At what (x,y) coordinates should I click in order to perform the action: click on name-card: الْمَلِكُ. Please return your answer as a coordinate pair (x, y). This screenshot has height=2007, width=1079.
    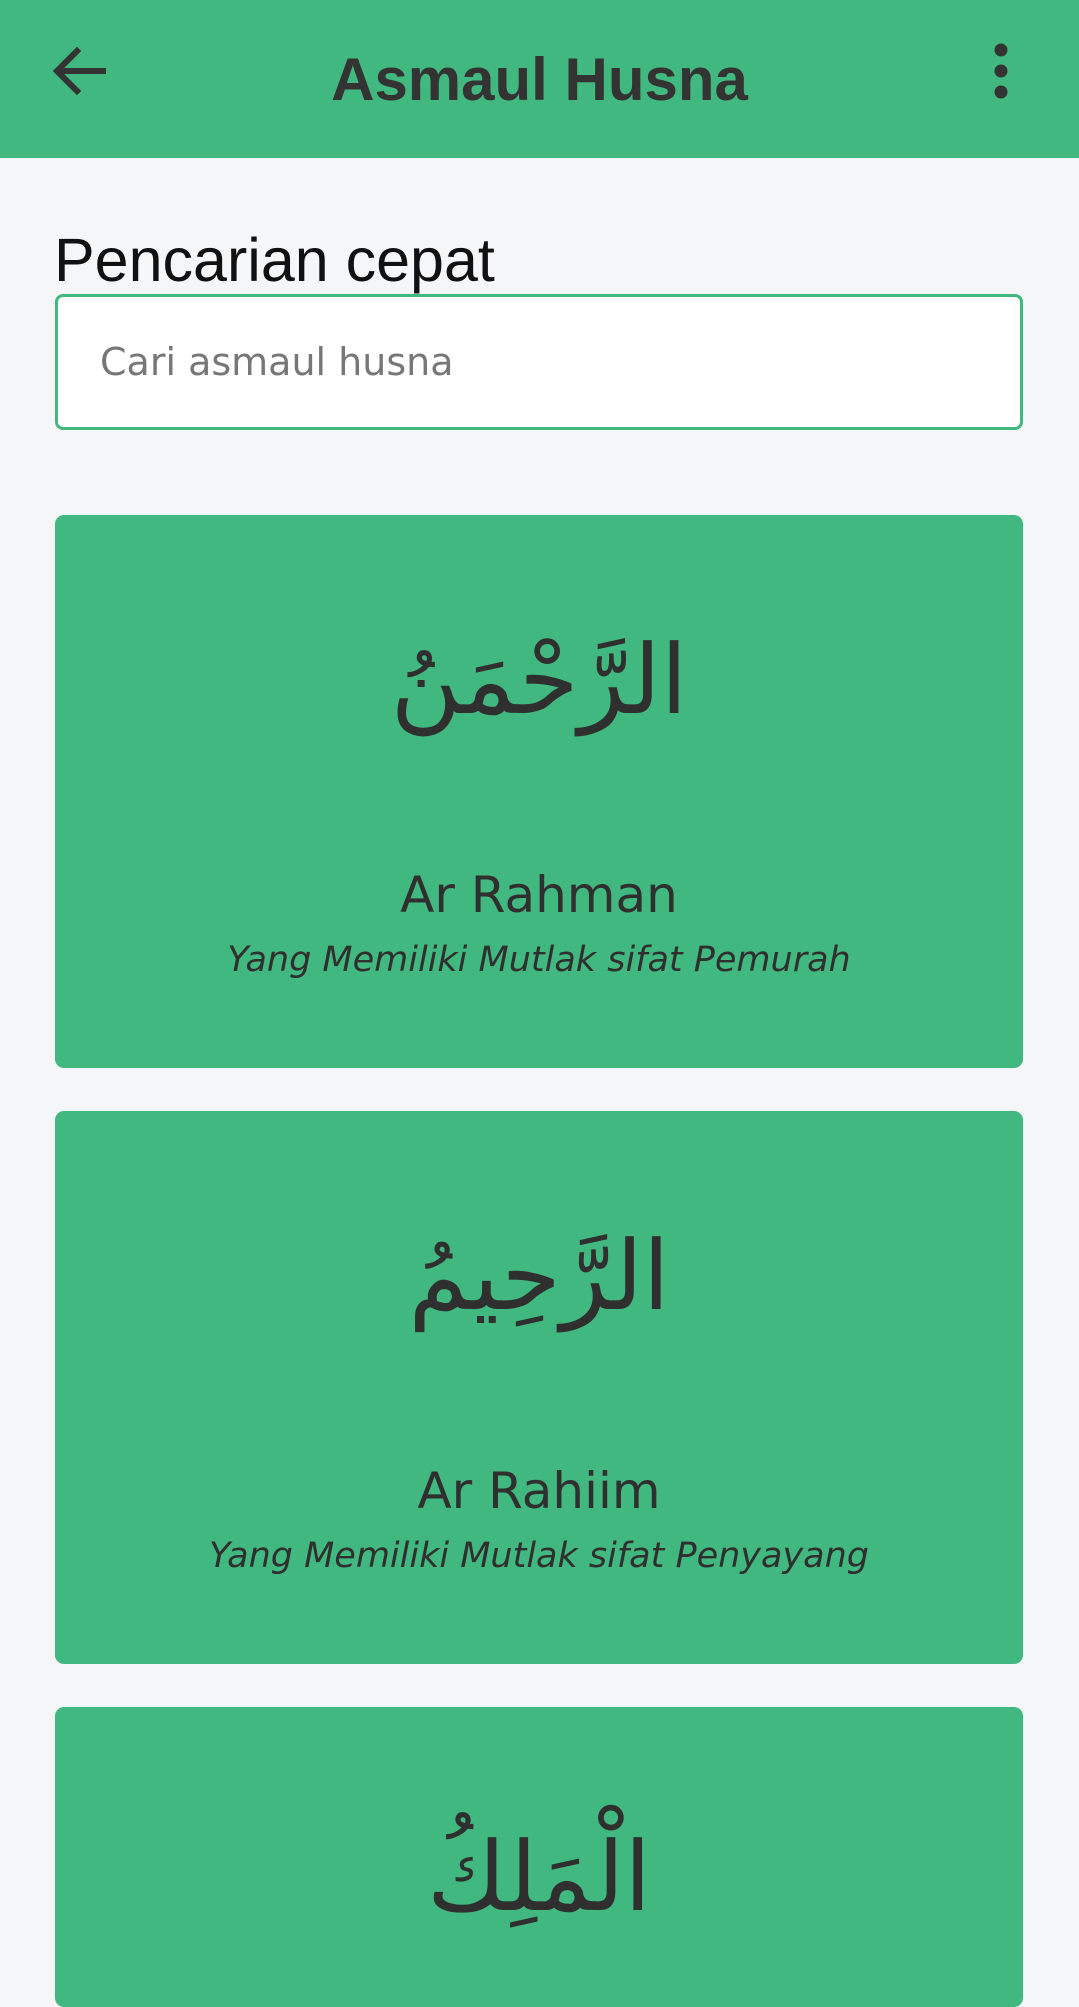
    Looking at the image, I should click on (539, 1857).